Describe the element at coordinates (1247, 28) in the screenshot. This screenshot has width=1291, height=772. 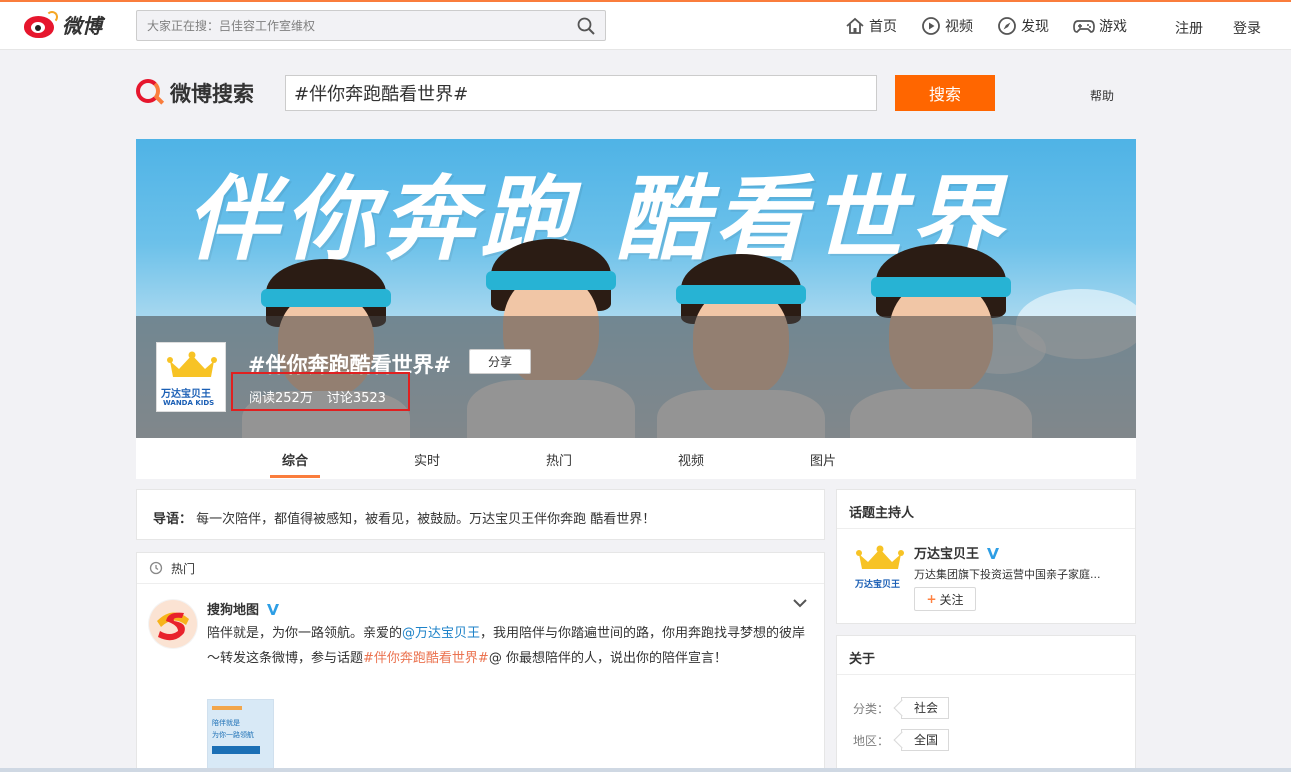
I see `login-link: 登录` at that location.